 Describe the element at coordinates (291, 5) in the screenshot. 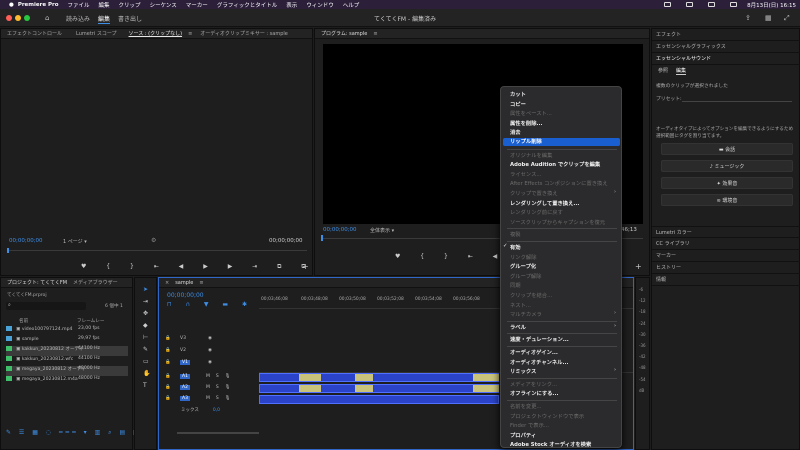

I see `menu-view: 表示` at that location.